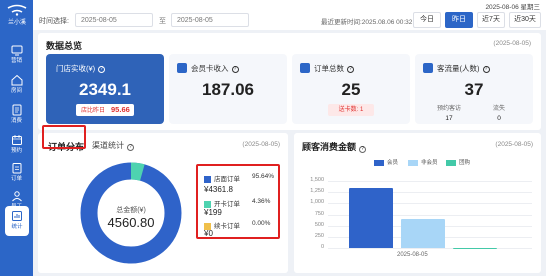 The height and width of the screenshot is (276, 546). I want to click on date-separator: 至, so click(162, 21).